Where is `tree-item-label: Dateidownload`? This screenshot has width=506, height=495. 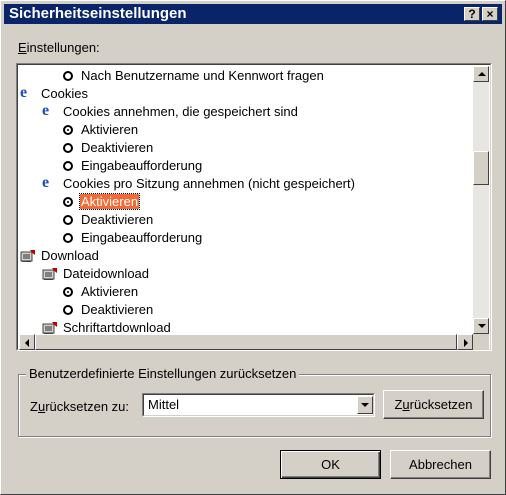
tree-item-label: Dateidownload is located at coordinates (106, 273).